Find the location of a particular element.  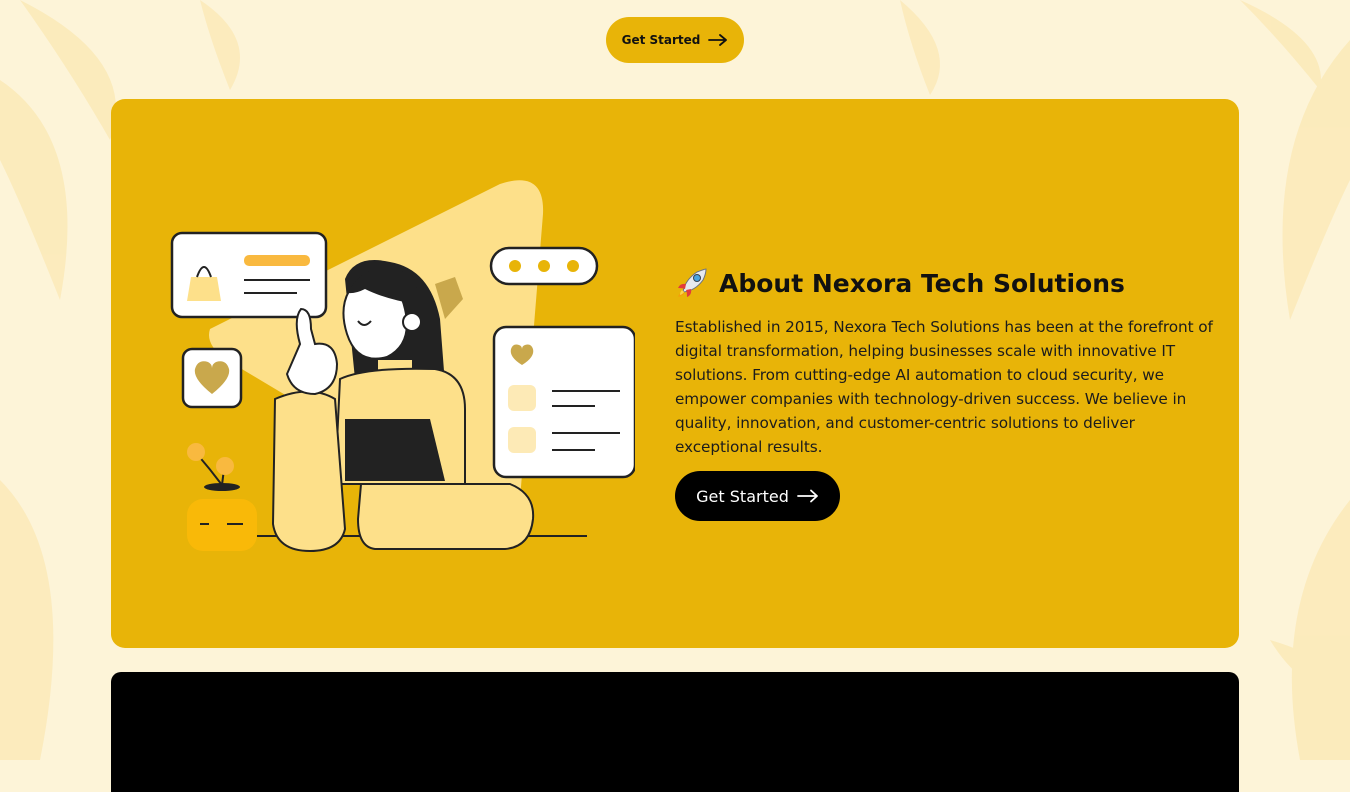

about-get-started-button: Get Started is located at coordinates (757, 496).